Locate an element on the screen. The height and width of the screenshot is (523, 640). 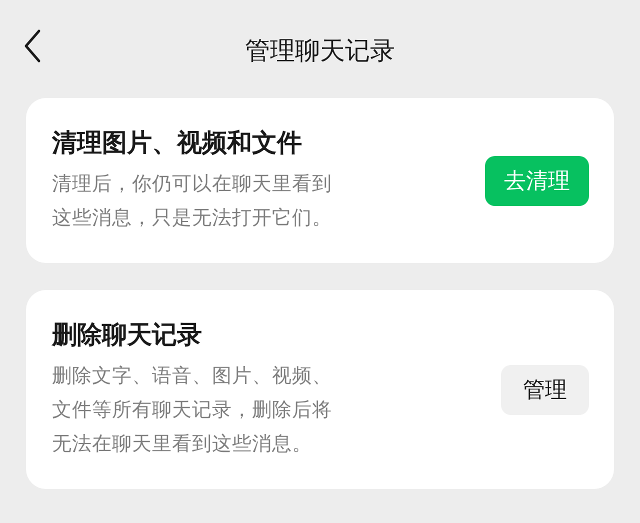
manage-button: 管理 is located at coordinates (545, 389).